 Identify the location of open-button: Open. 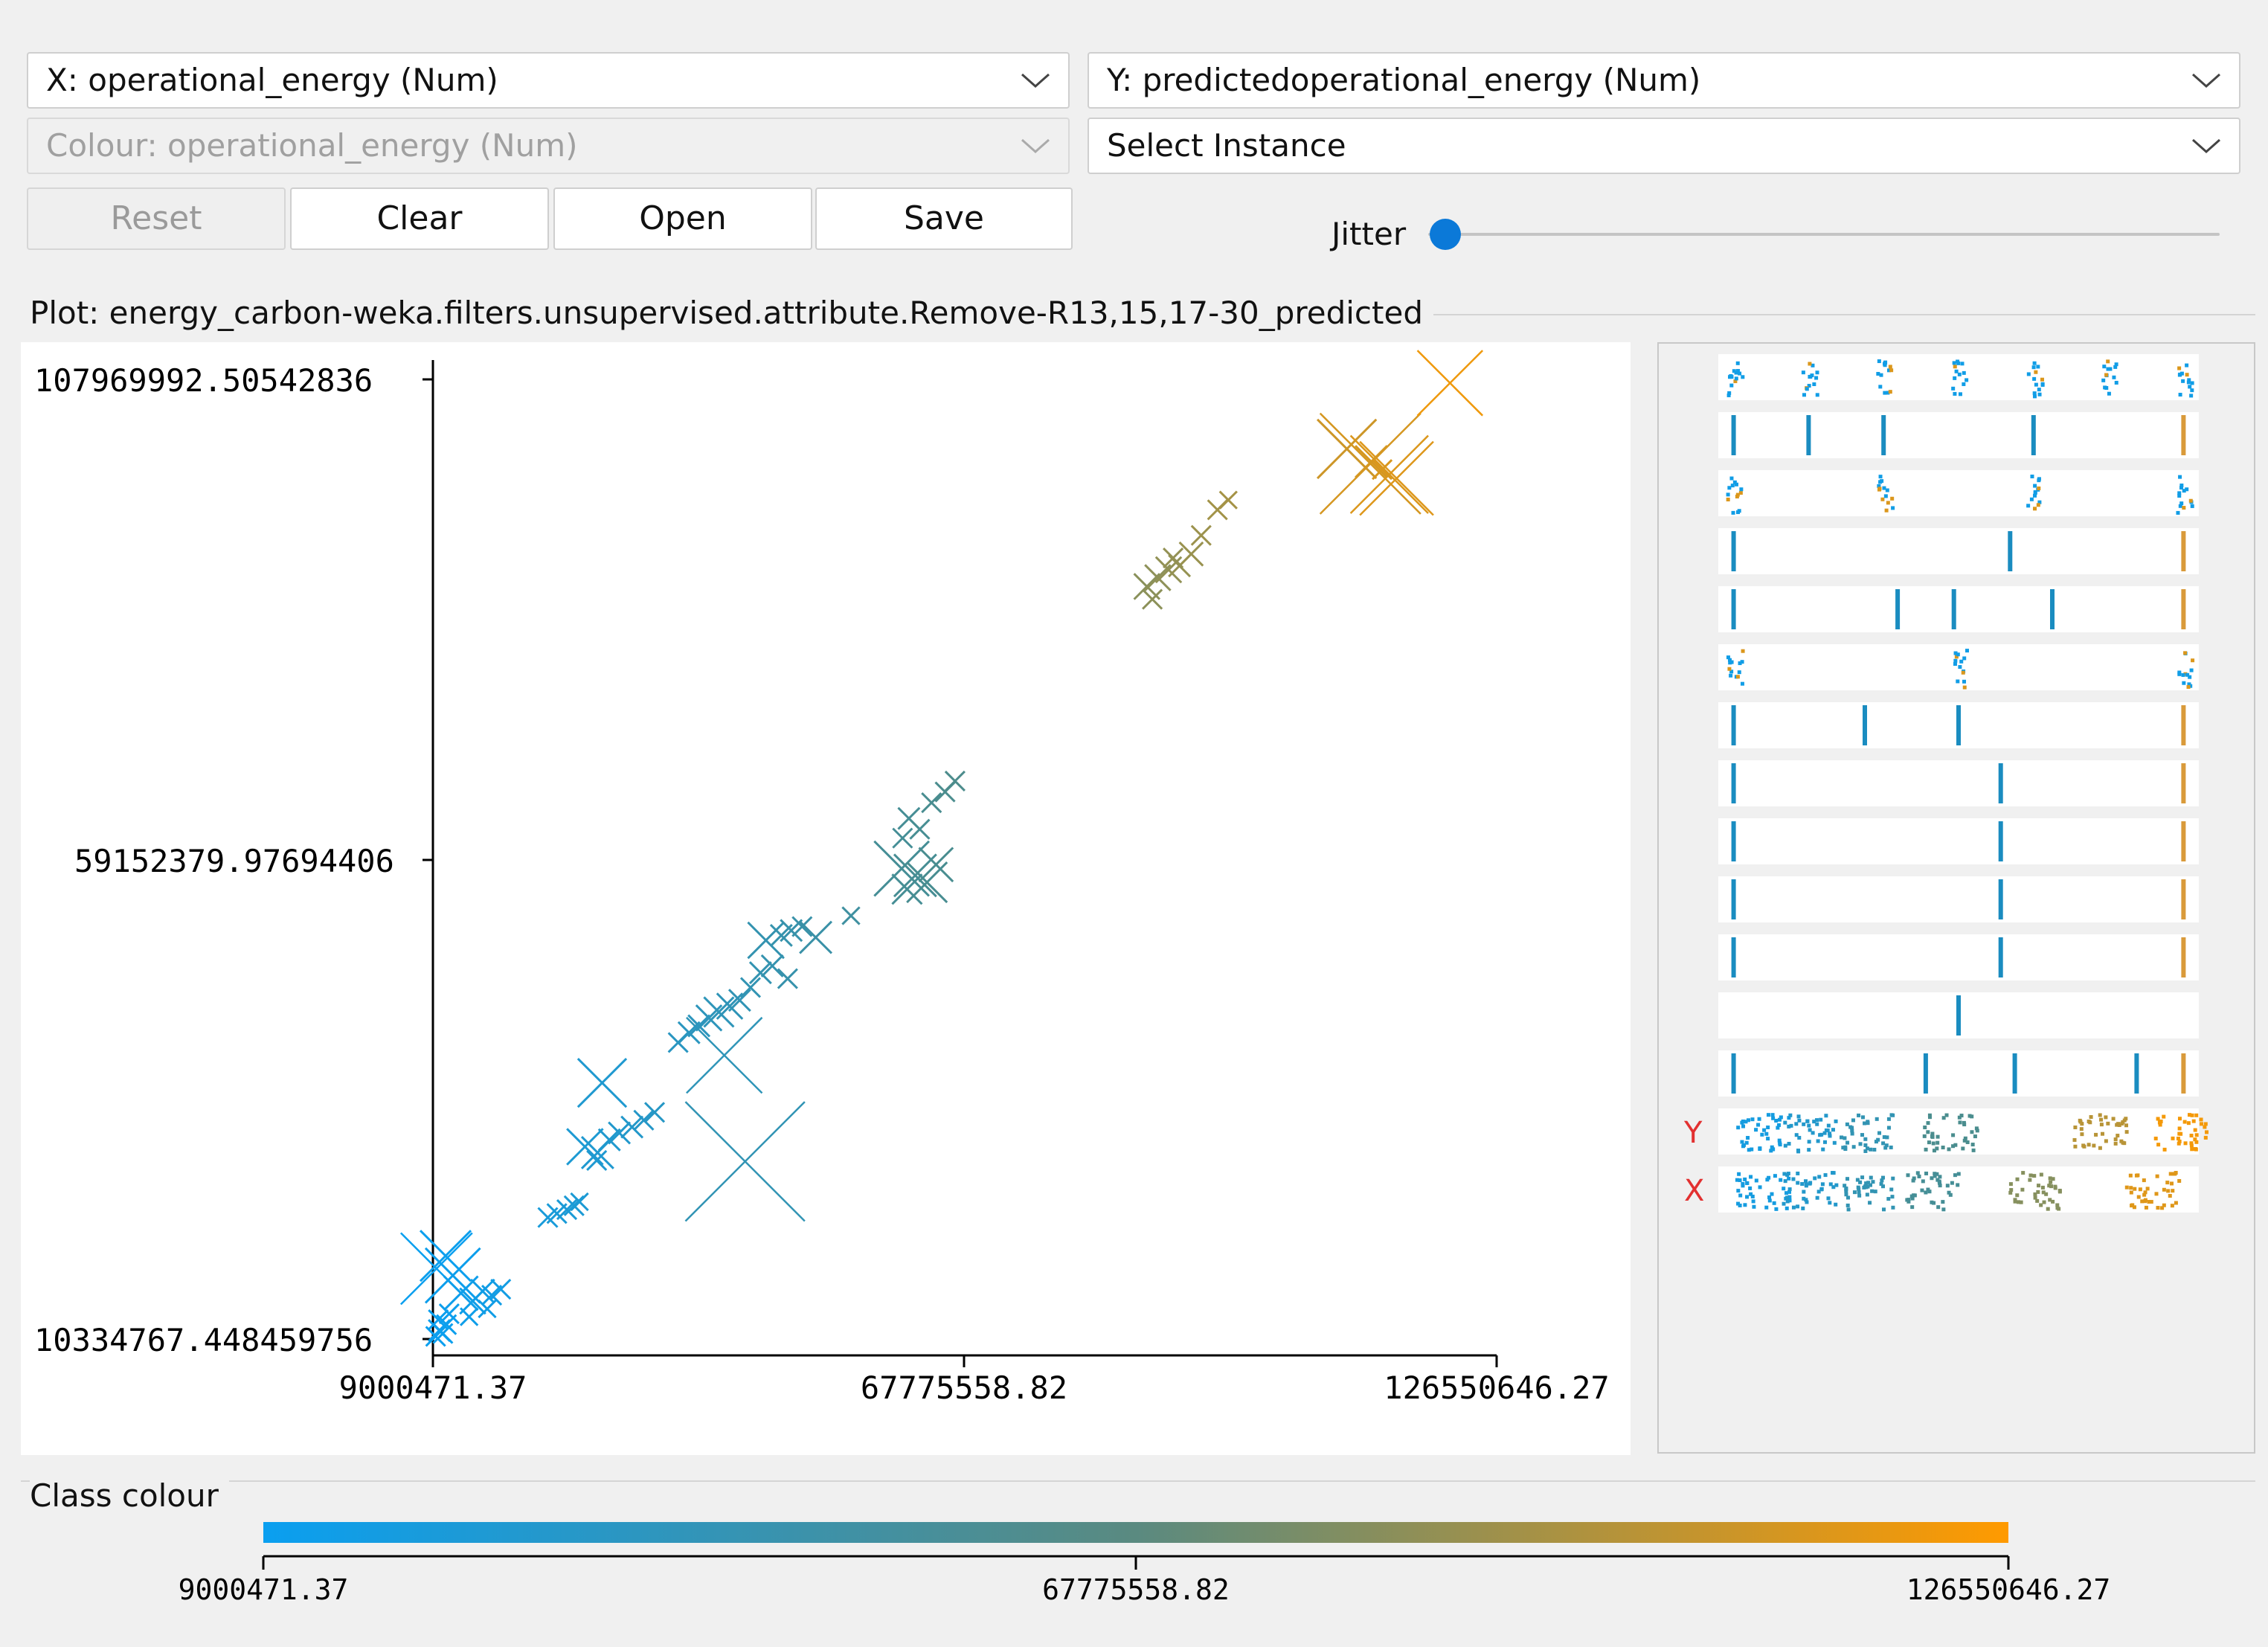
(682, 218).